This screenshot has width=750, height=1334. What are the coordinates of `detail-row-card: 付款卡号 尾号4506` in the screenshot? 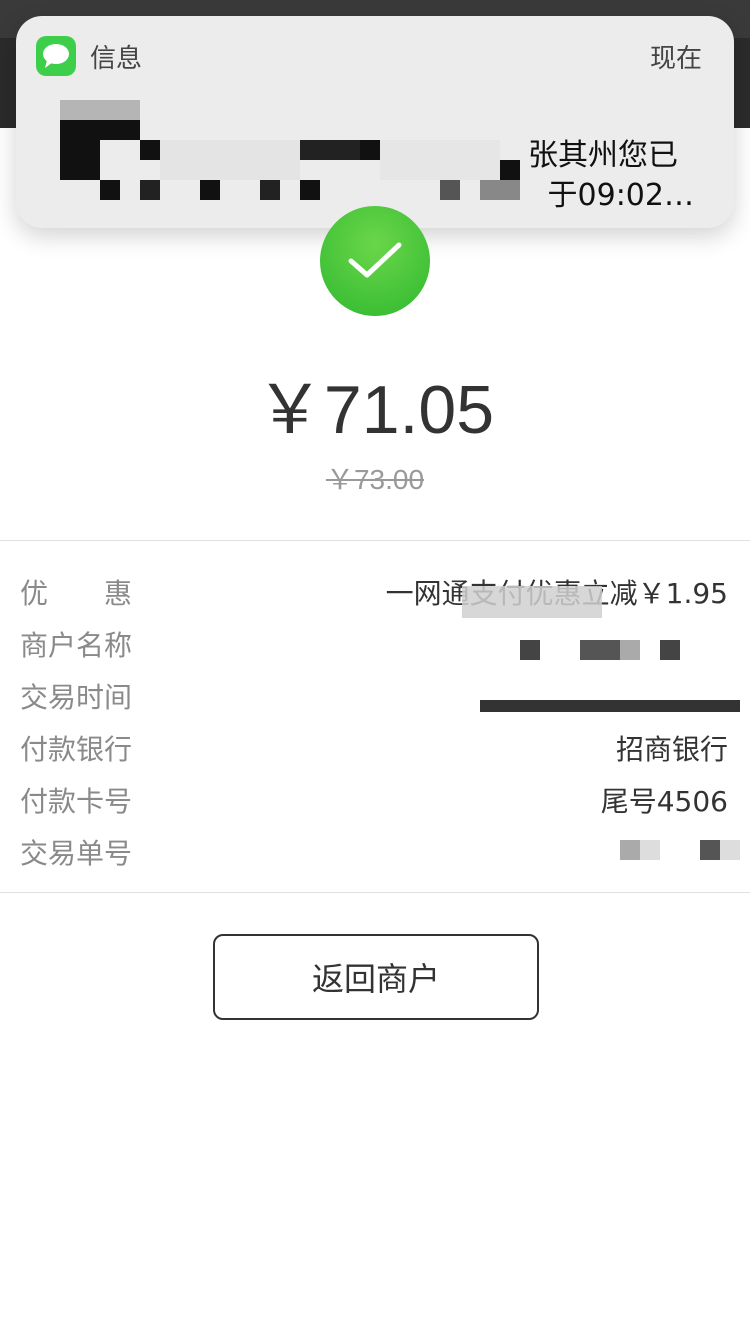 It's located at (375, 800).